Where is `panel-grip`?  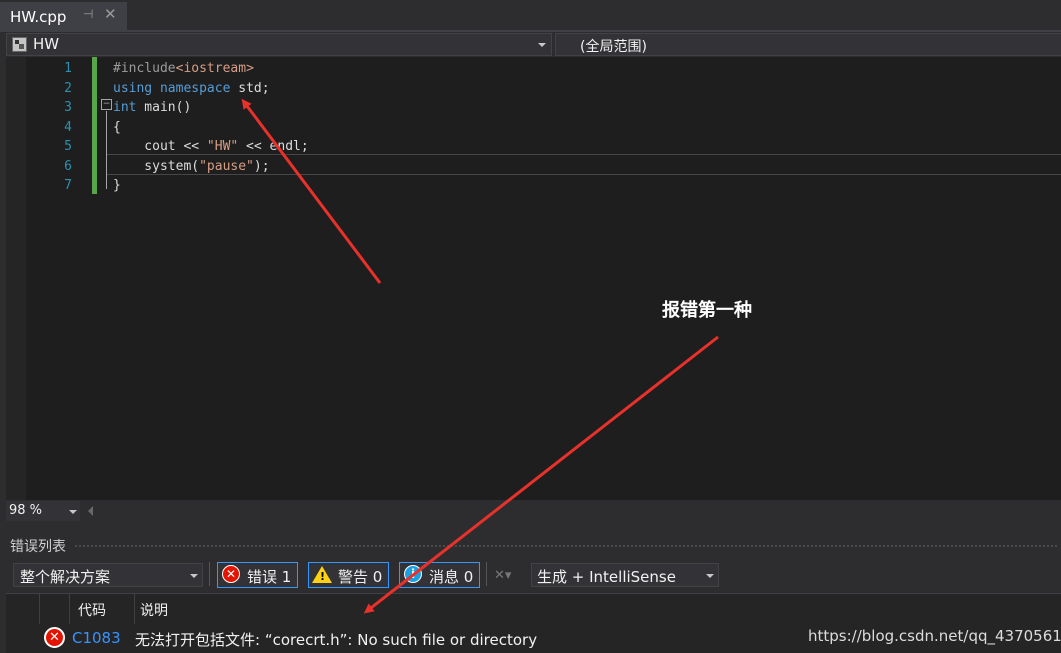
panel-grip is located at coordinates (566, 546).